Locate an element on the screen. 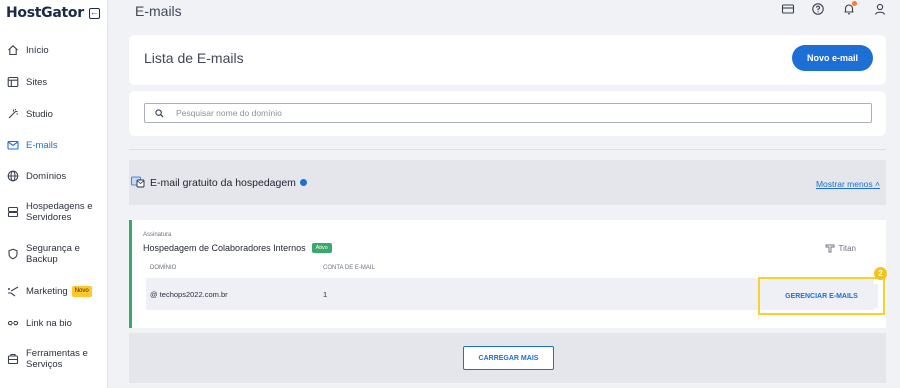  provider-name: Titan is located at coordinates (847, 248).